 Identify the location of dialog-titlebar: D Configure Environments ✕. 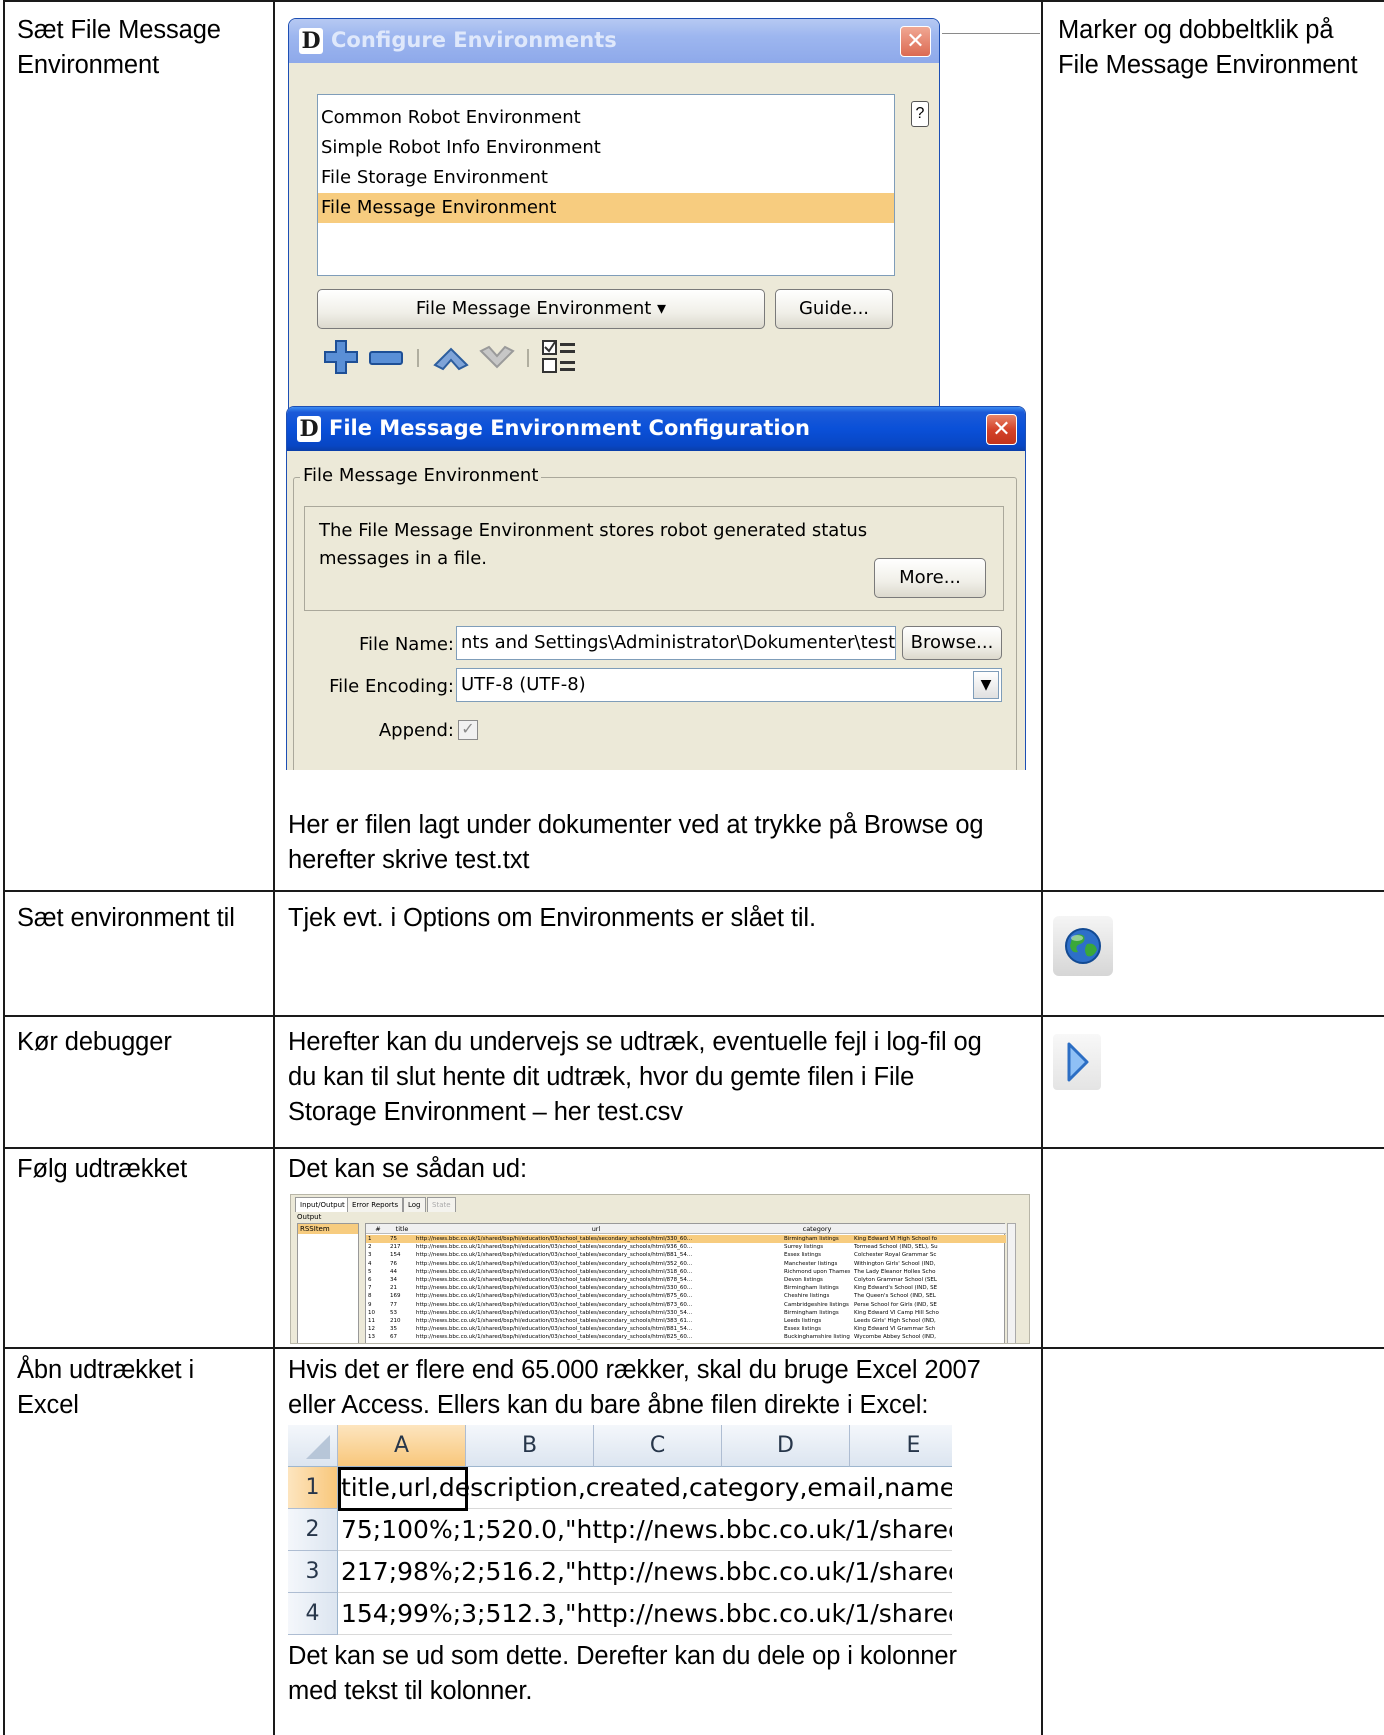
(614, 41).